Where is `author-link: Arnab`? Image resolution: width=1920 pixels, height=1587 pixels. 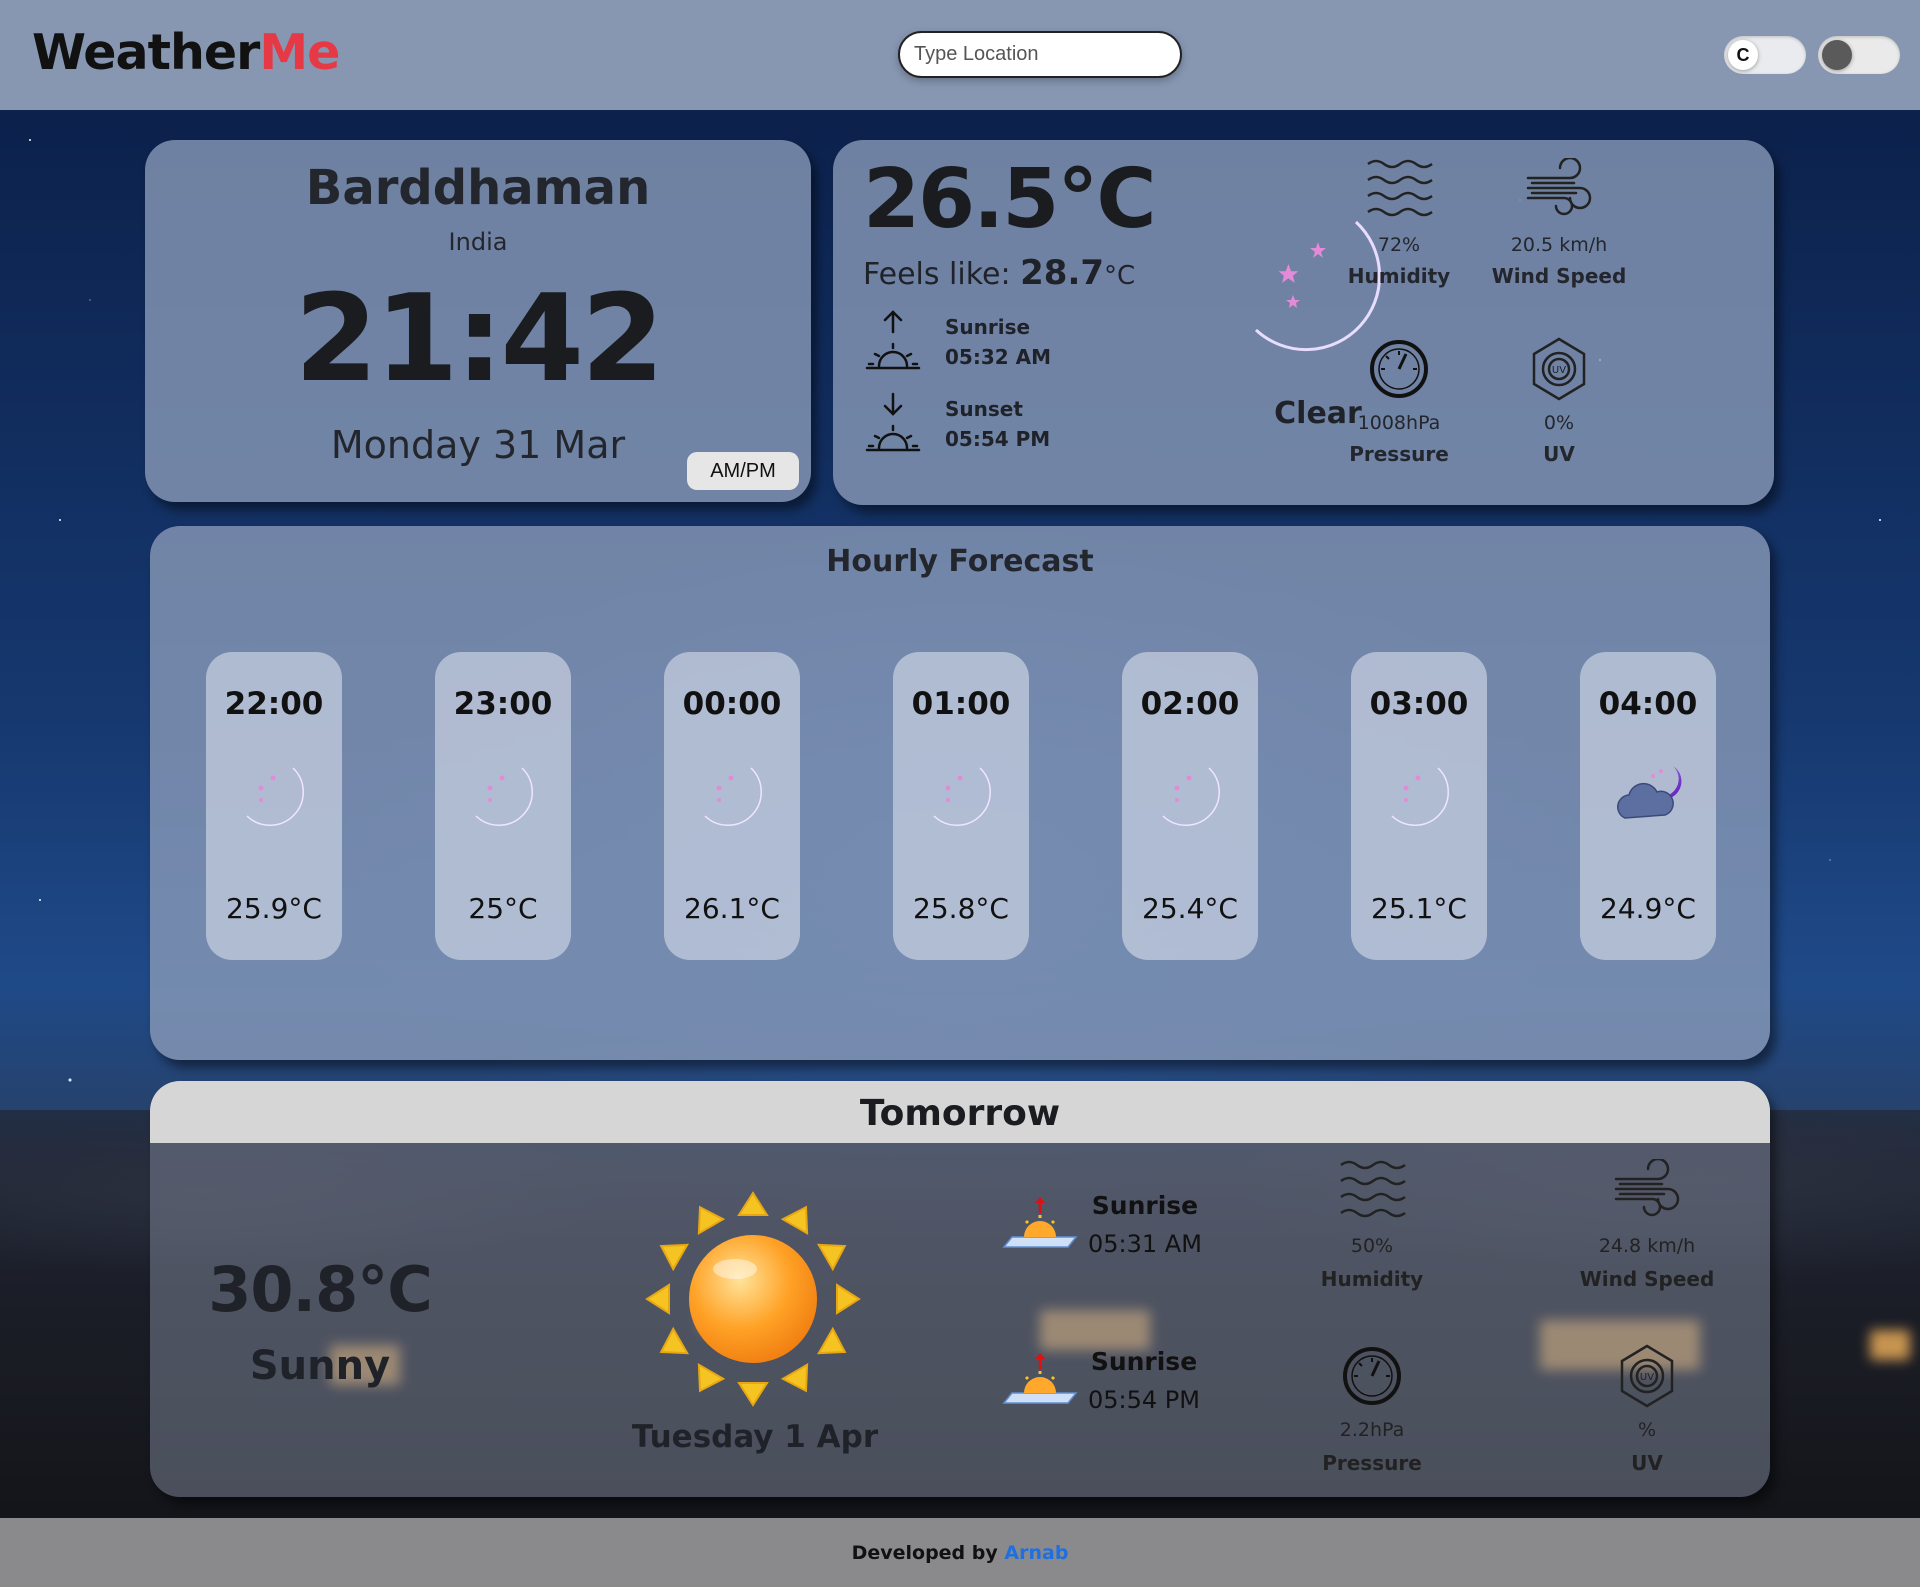 author-link: Arnab is located at coordinates (1036, 1553).